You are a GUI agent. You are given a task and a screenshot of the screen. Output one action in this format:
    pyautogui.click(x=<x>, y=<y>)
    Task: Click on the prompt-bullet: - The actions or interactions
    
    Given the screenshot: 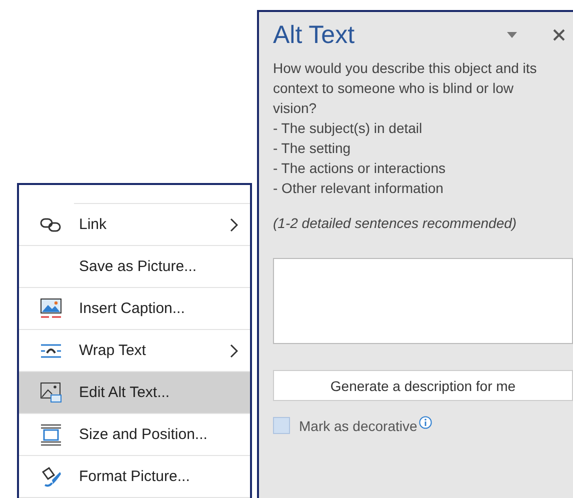 What is the action you would take?
    pyautogui.click(x=359, y=168)
    